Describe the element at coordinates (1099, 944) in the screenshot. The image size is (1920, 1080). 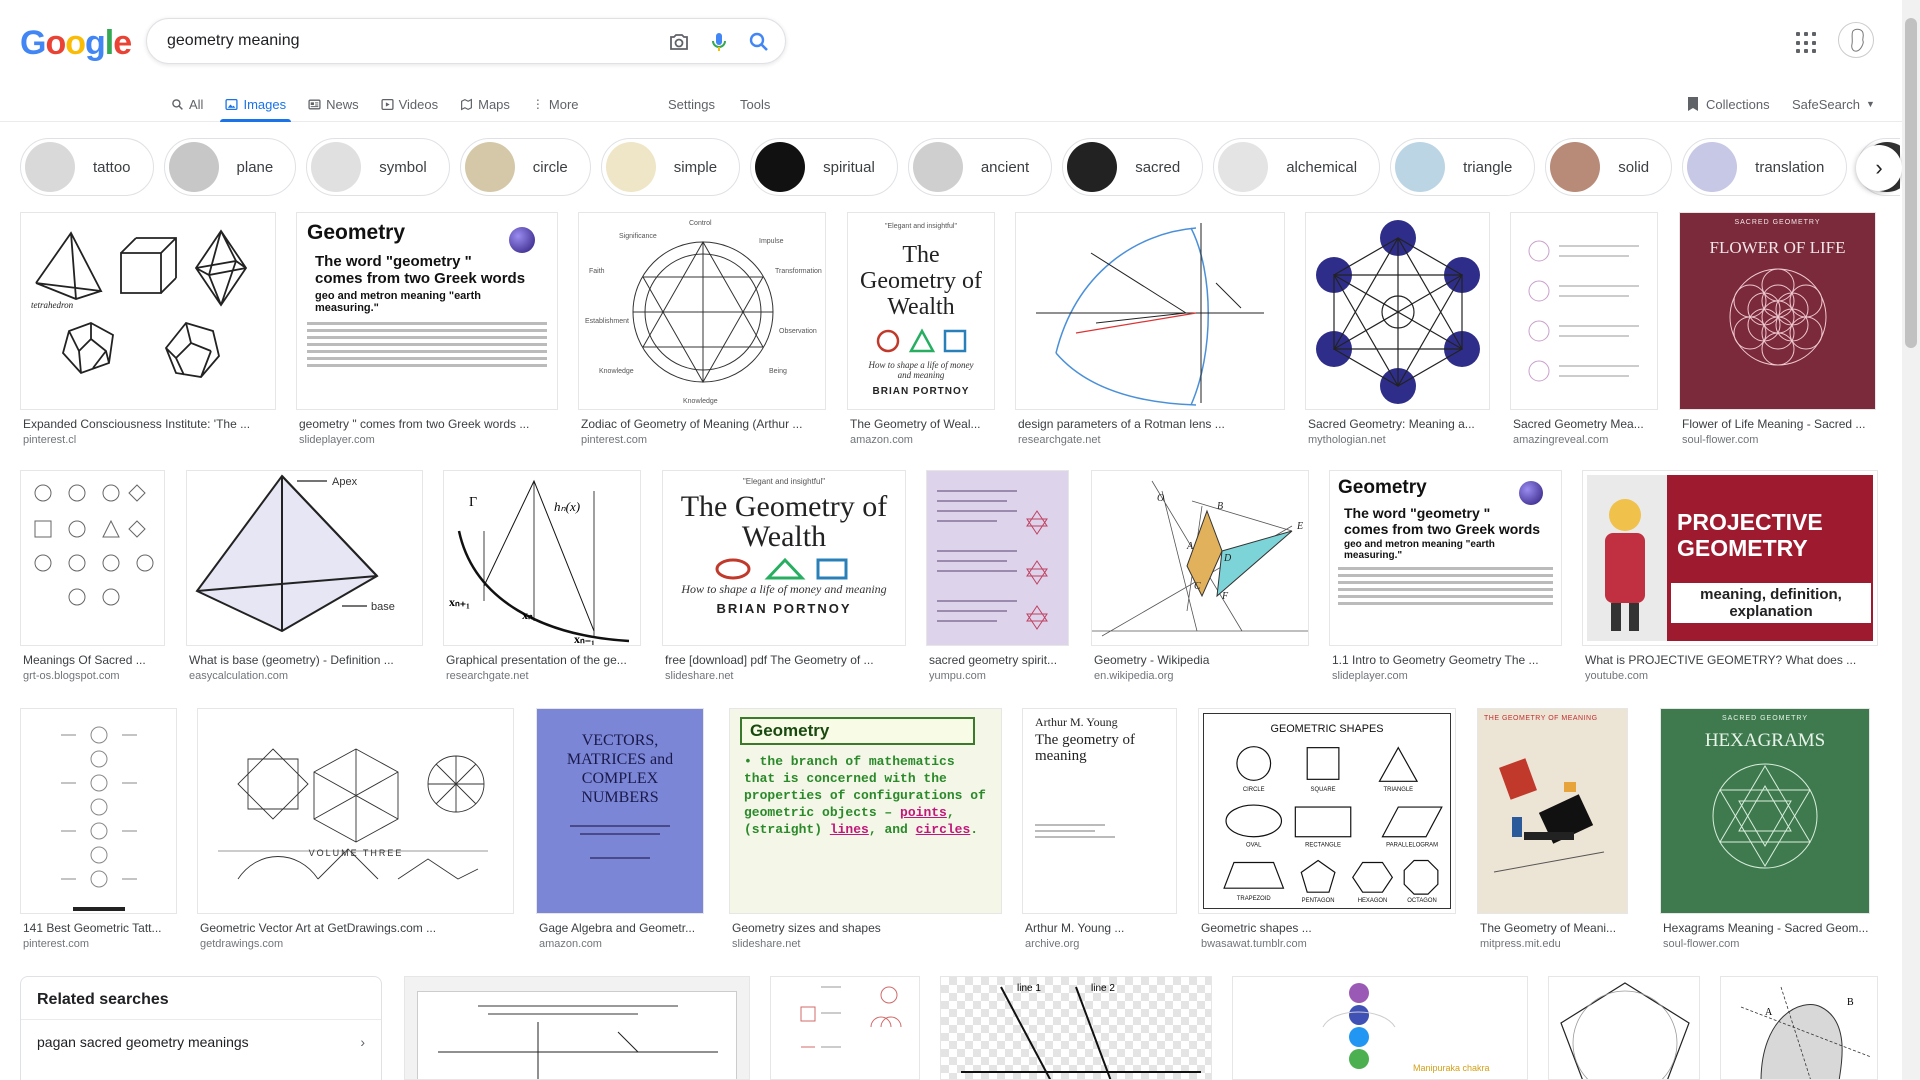
I see `result-source: archive.org` at that location.